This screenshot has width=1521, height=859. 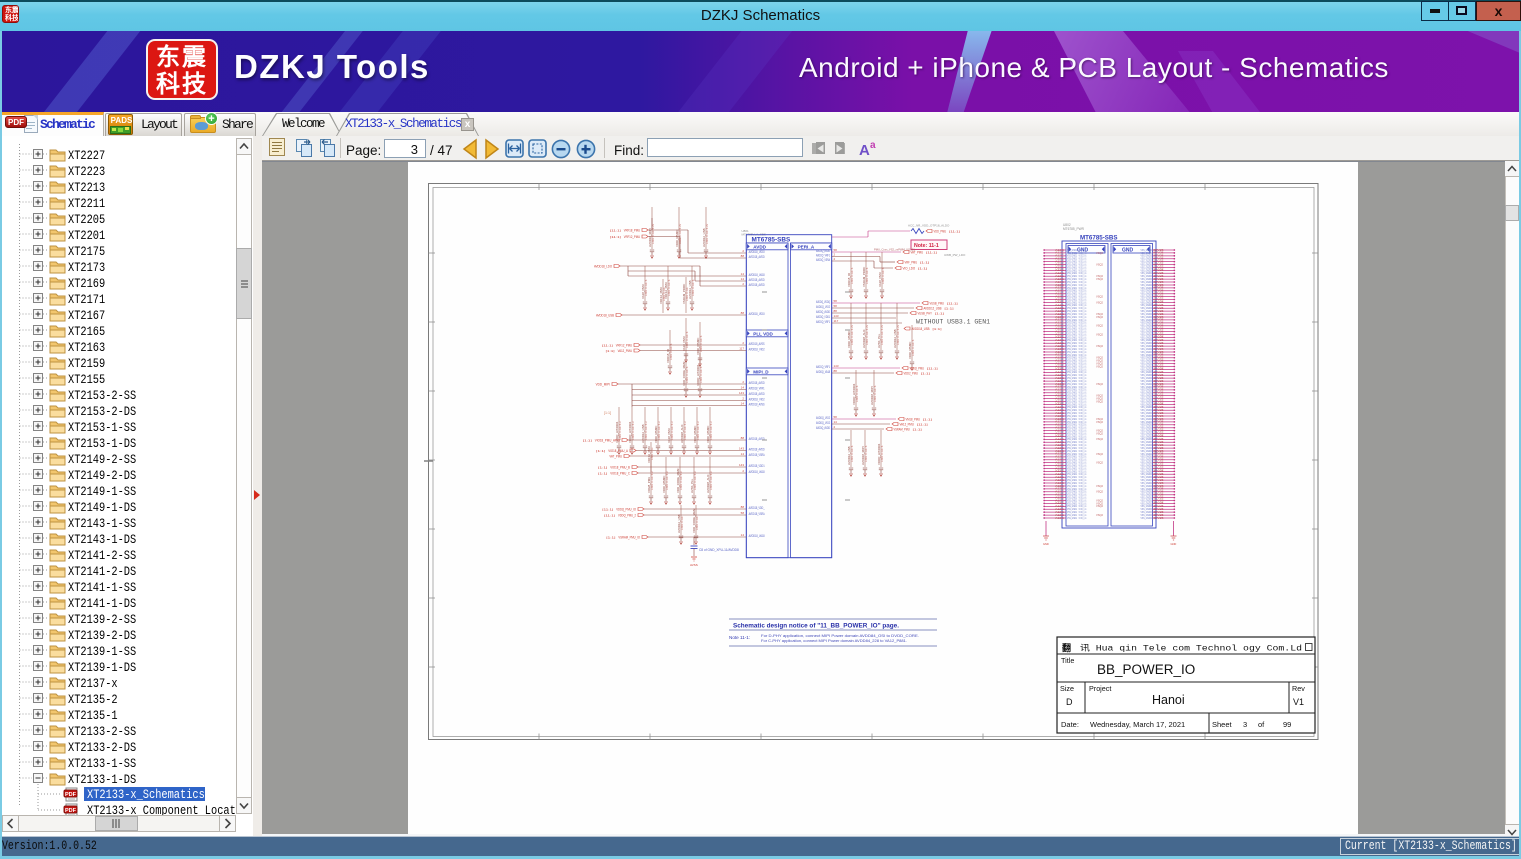 I want to click on svg-text: XT2143-1-DS, so click(x=102, y=540).